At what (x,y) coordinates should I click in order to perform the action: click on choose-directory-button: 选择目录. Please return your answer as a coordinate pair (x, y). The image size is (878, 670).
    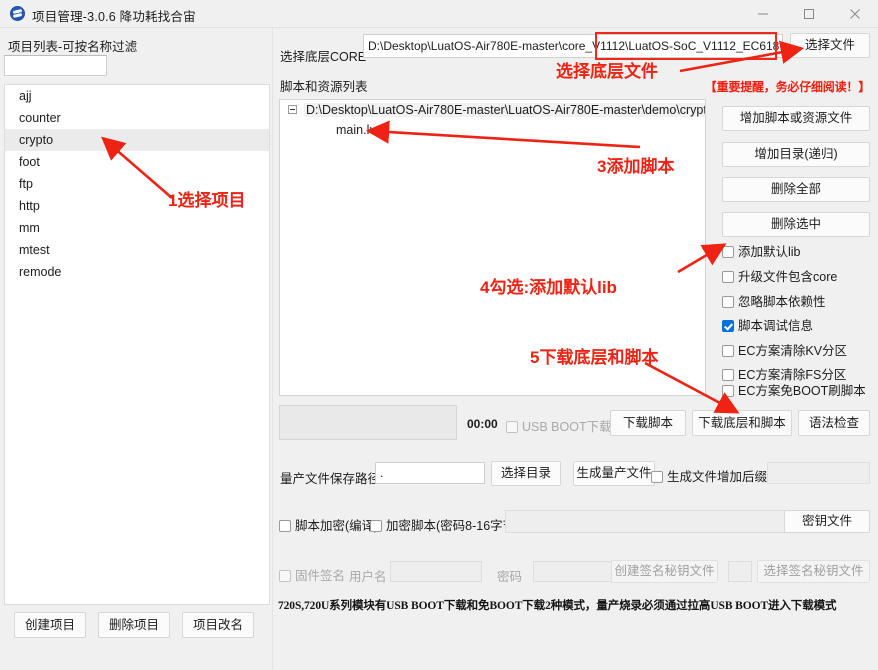
    Looking at the image, I should click on (526, 473).